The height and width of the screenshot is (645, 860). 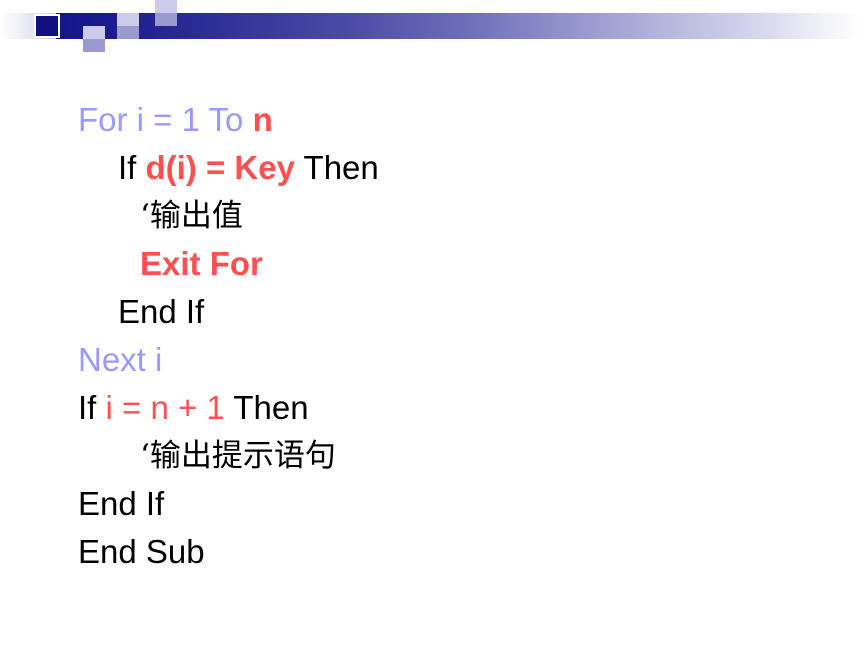 I want to click on header-square-mid-lower, so click(x=128, y=32).